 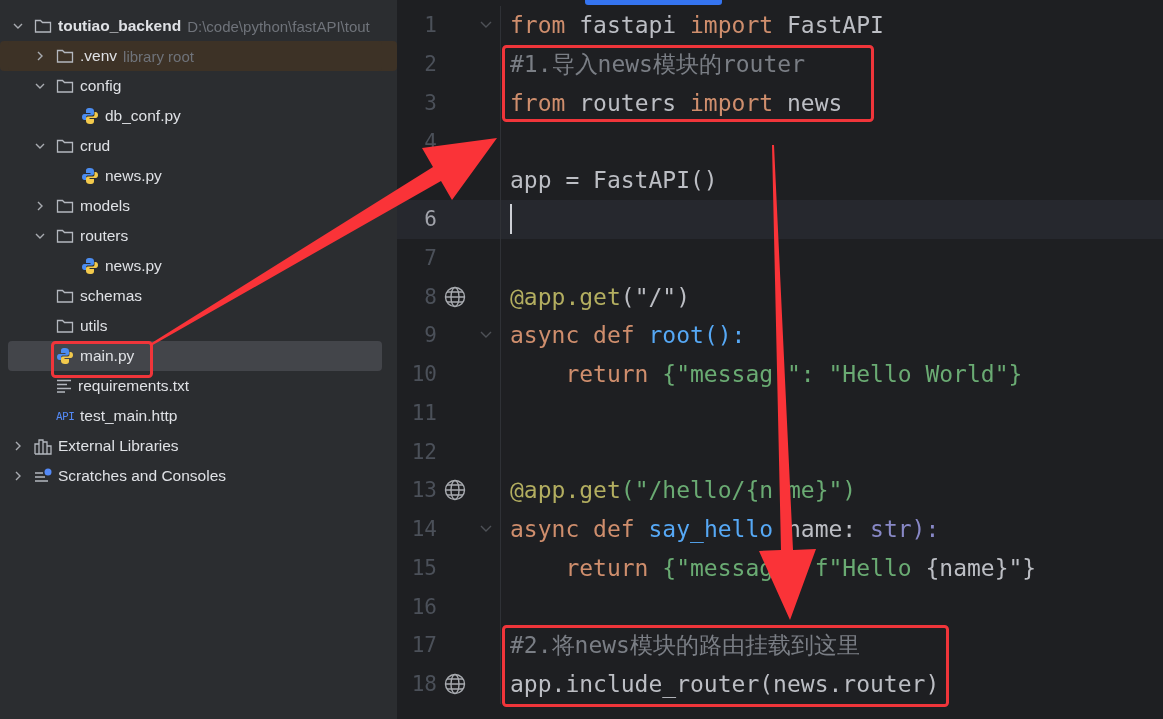 I want to click on library-root-note: library root, so click(x=158, y=56).